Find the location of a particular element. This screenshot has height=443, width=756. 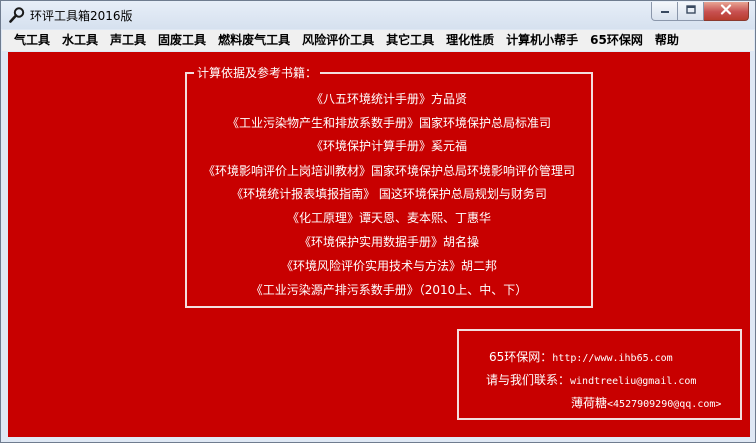

menu-item-water-tools: 水工具 is located at coordinates (80, 40).